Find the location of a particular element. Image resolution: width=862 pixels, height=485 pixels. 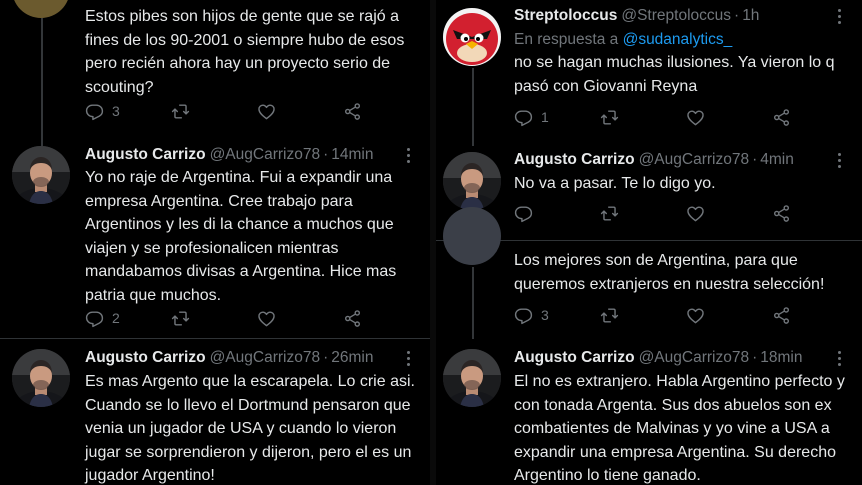

reply-count: 1 is located at coordinates (545, 117).